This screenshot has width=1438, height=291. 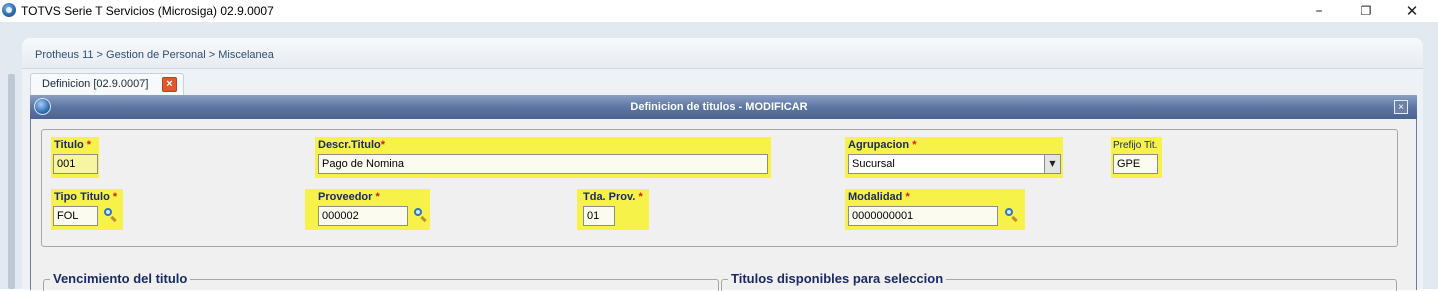 What do you see at coordinates (543, 164) in the screenshot?
I see `descr-titulo-field: Pago de Nomina` at bounding box center [543, 164].